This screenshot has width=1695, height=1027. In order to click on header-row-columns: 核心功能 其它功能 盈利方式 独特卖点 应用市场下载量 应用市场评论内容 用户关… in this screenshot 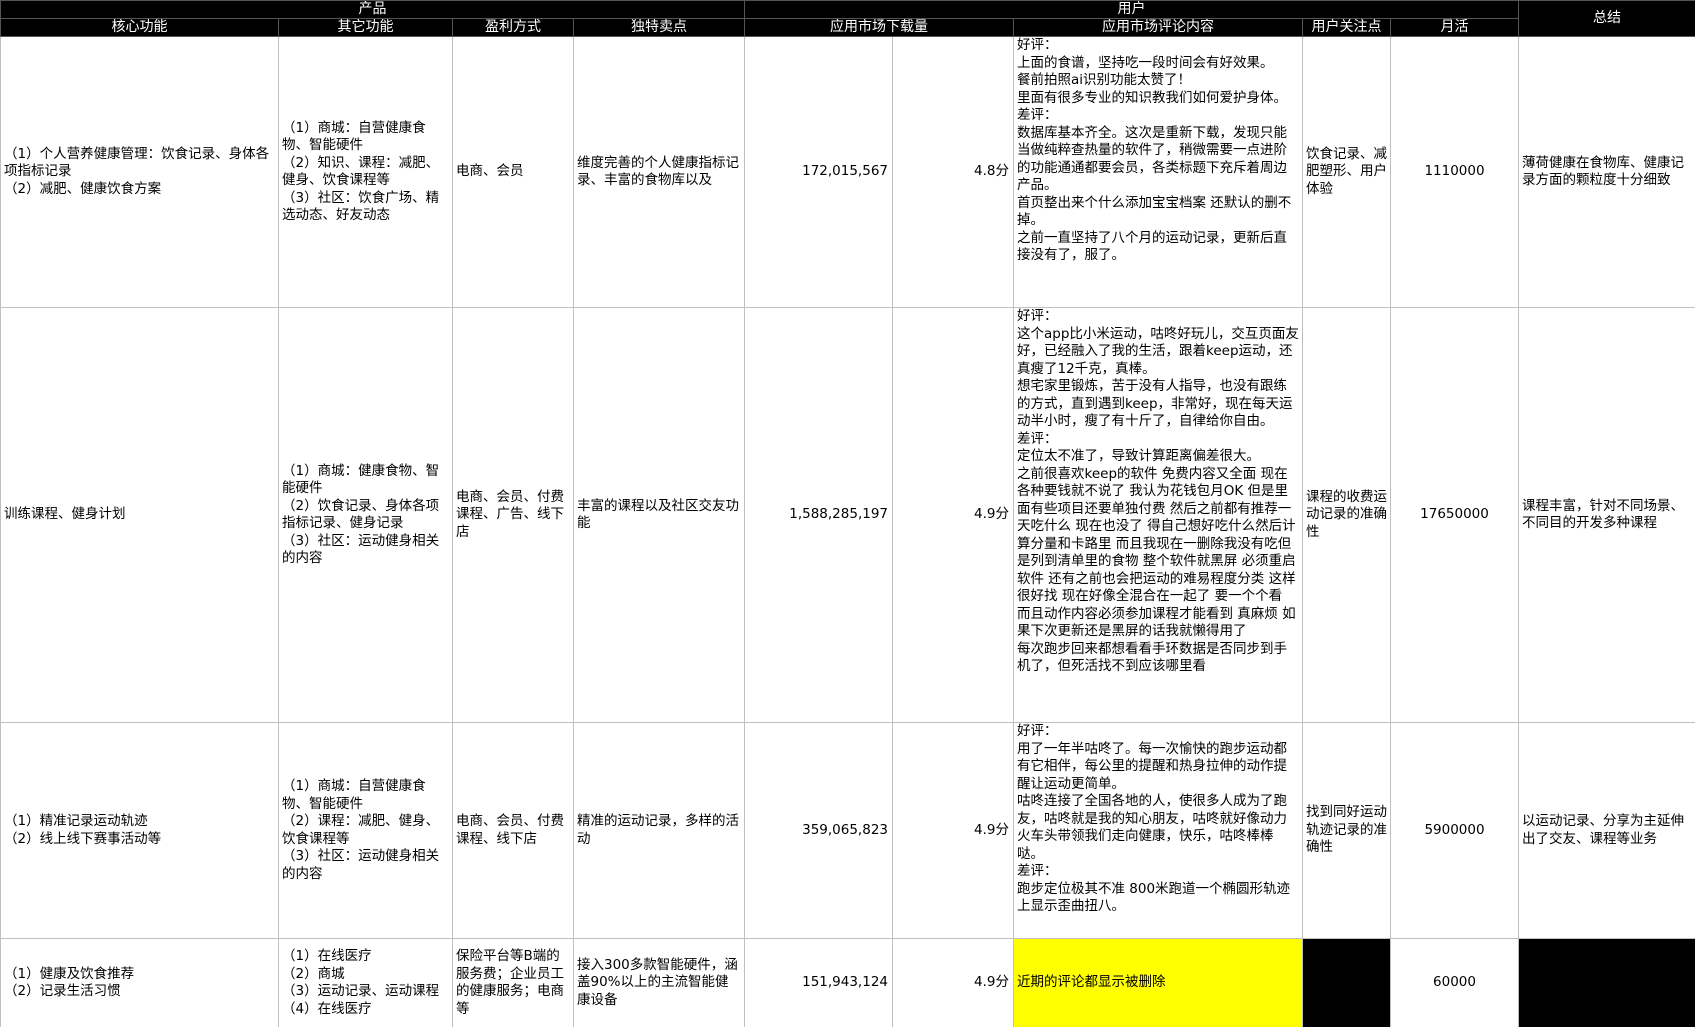, I will do `click(847, 27)`.